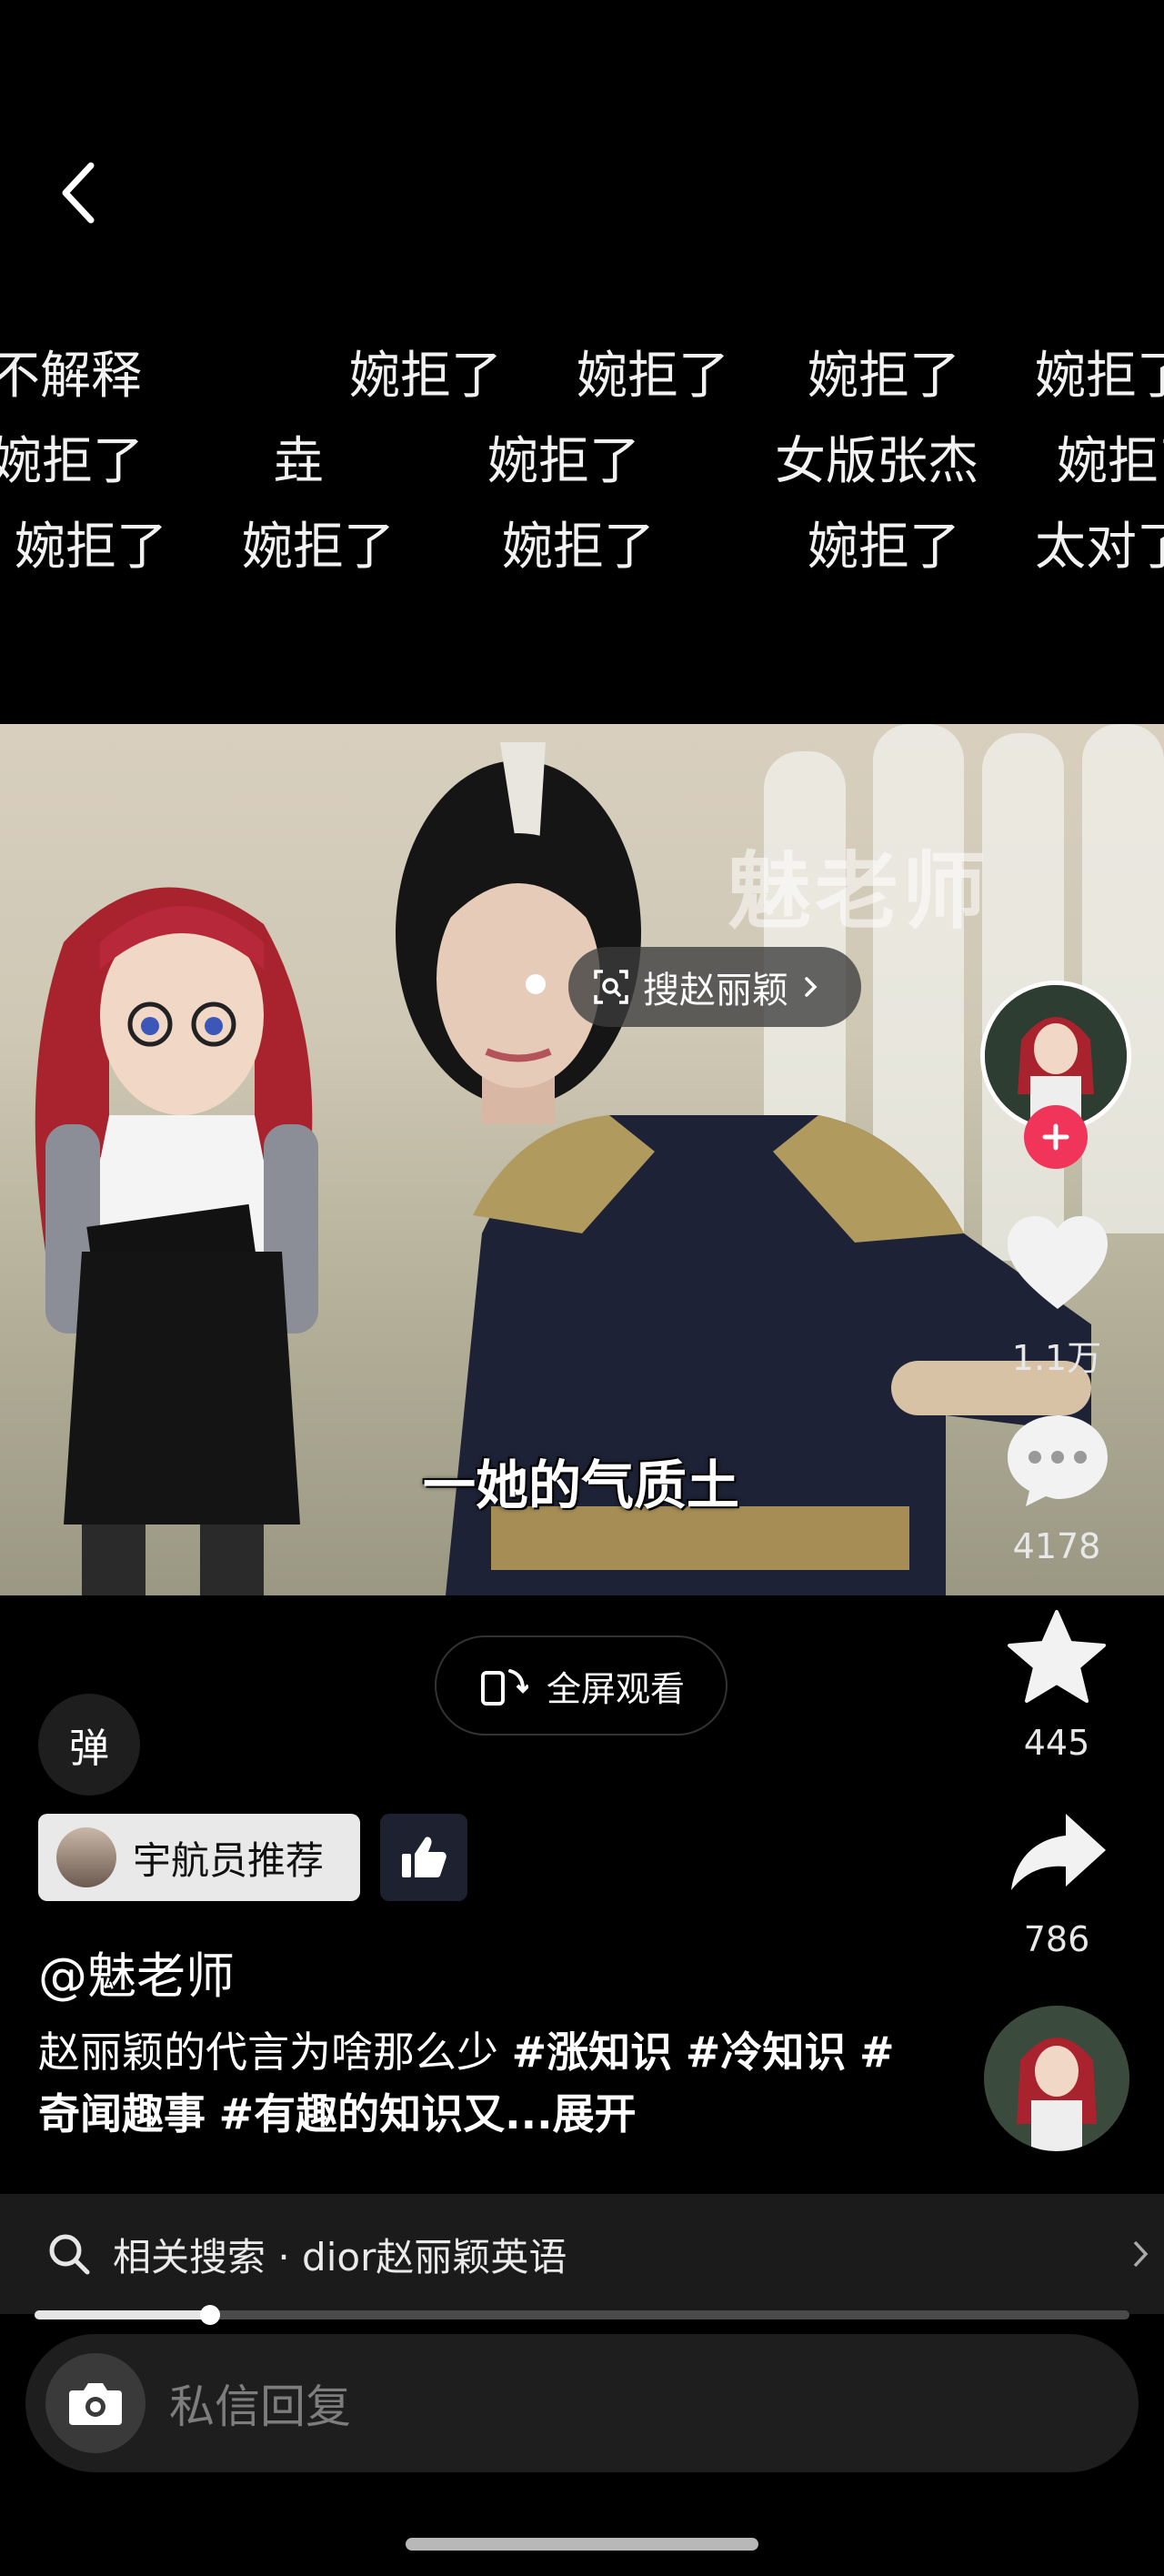 The height and width of the screenshot is (2576, 1164). Describe the element at coordinates (1123, 978) in the screenshot. I see `background-figure` at that location.